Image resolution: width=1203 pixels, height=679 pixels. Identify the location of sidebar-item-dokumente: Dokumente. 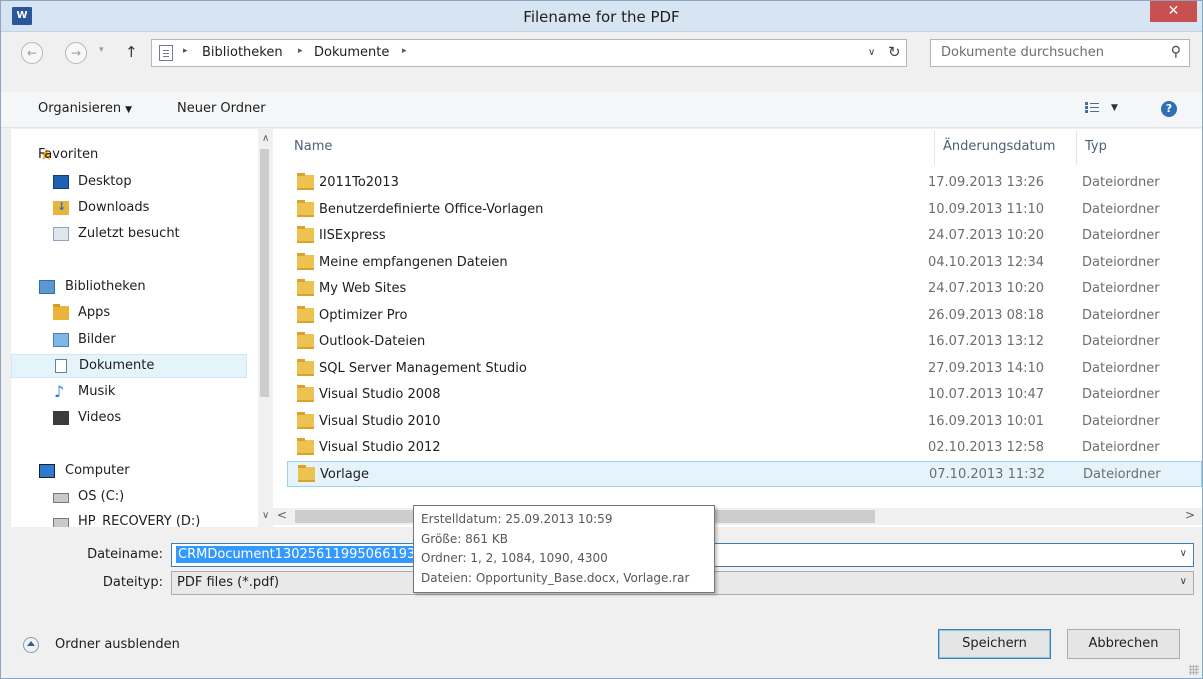
(129, 366).